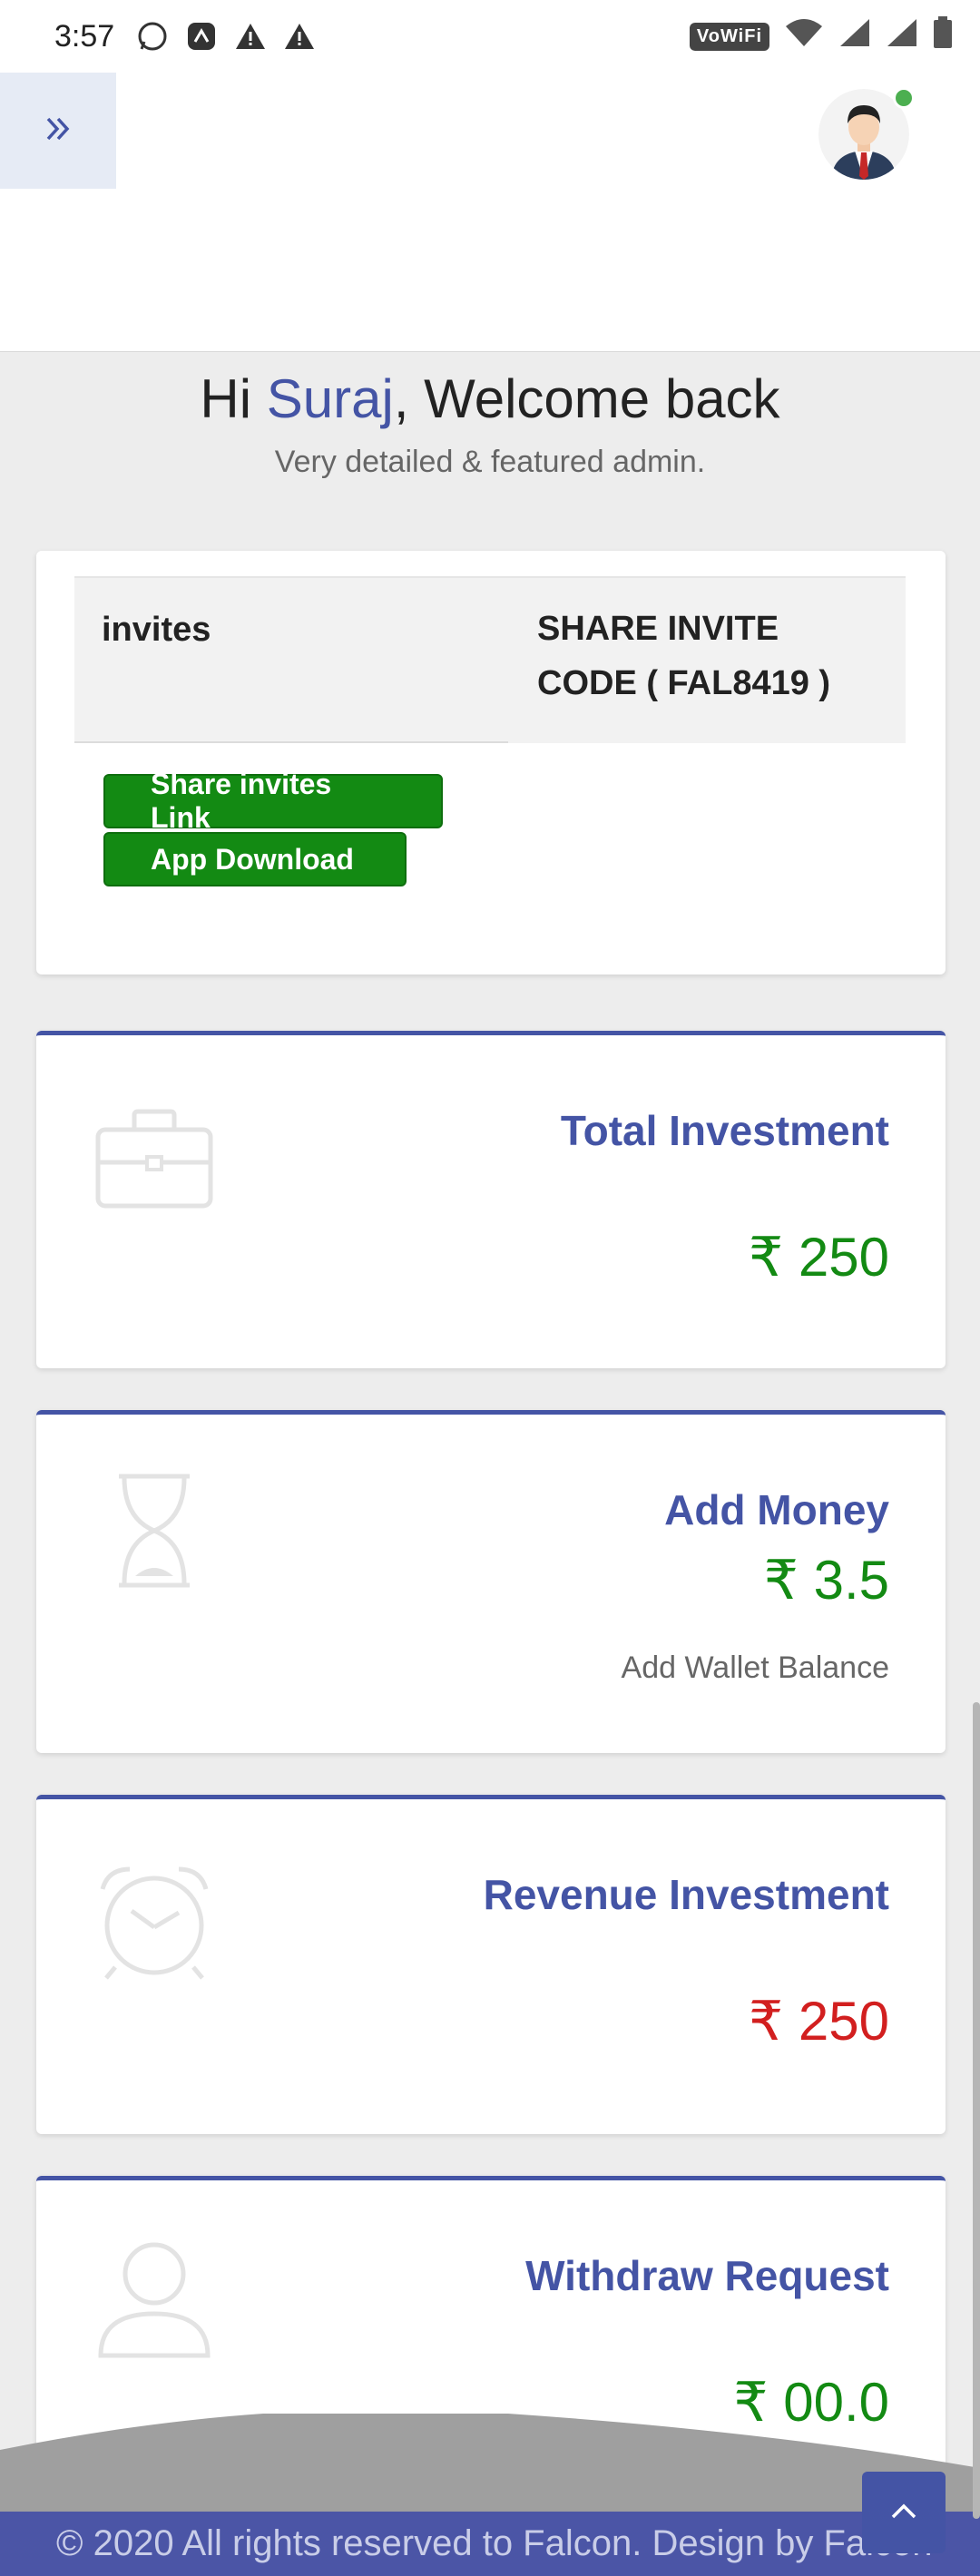 Image resolution: width=980 pixels, height=2576 pixels. What do you see at coordinates (776, 1509) in the screenshot?
I see `add-money-title: Add Money` at bounding box center [776, 1509].